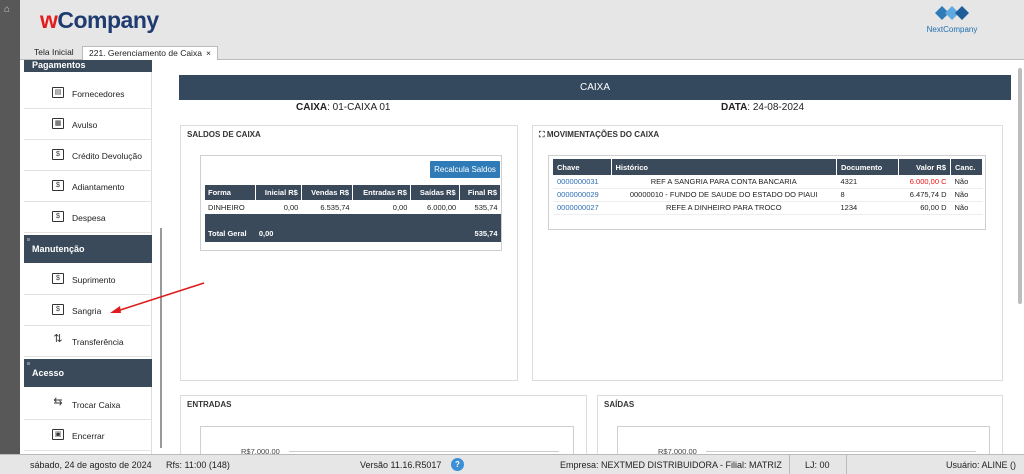  Describe the element at coordinates (88, 435) in the screenshot. I see `sidebar-item-encerrar: ▣ Encerrar` at that location.